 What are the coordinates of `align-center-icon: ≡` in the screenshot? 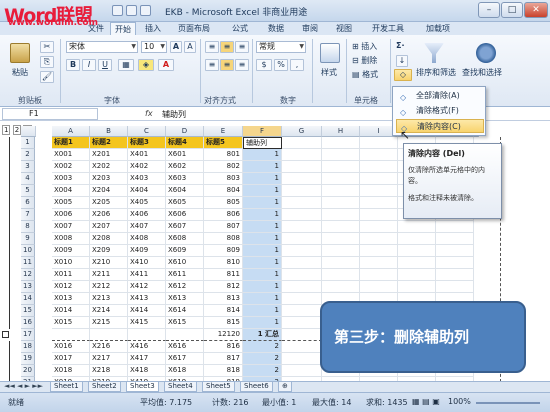 It's located at (227, 65).